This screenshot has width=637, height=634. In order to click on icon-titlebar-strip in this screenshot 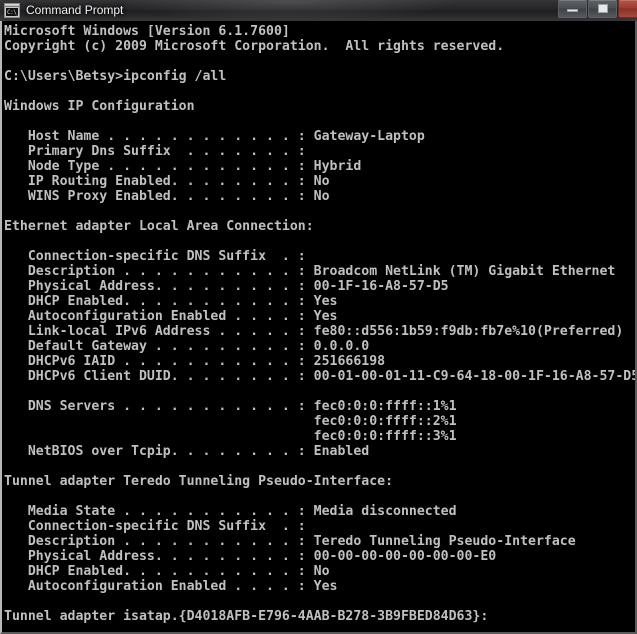, I will do `click(12, 5)`.